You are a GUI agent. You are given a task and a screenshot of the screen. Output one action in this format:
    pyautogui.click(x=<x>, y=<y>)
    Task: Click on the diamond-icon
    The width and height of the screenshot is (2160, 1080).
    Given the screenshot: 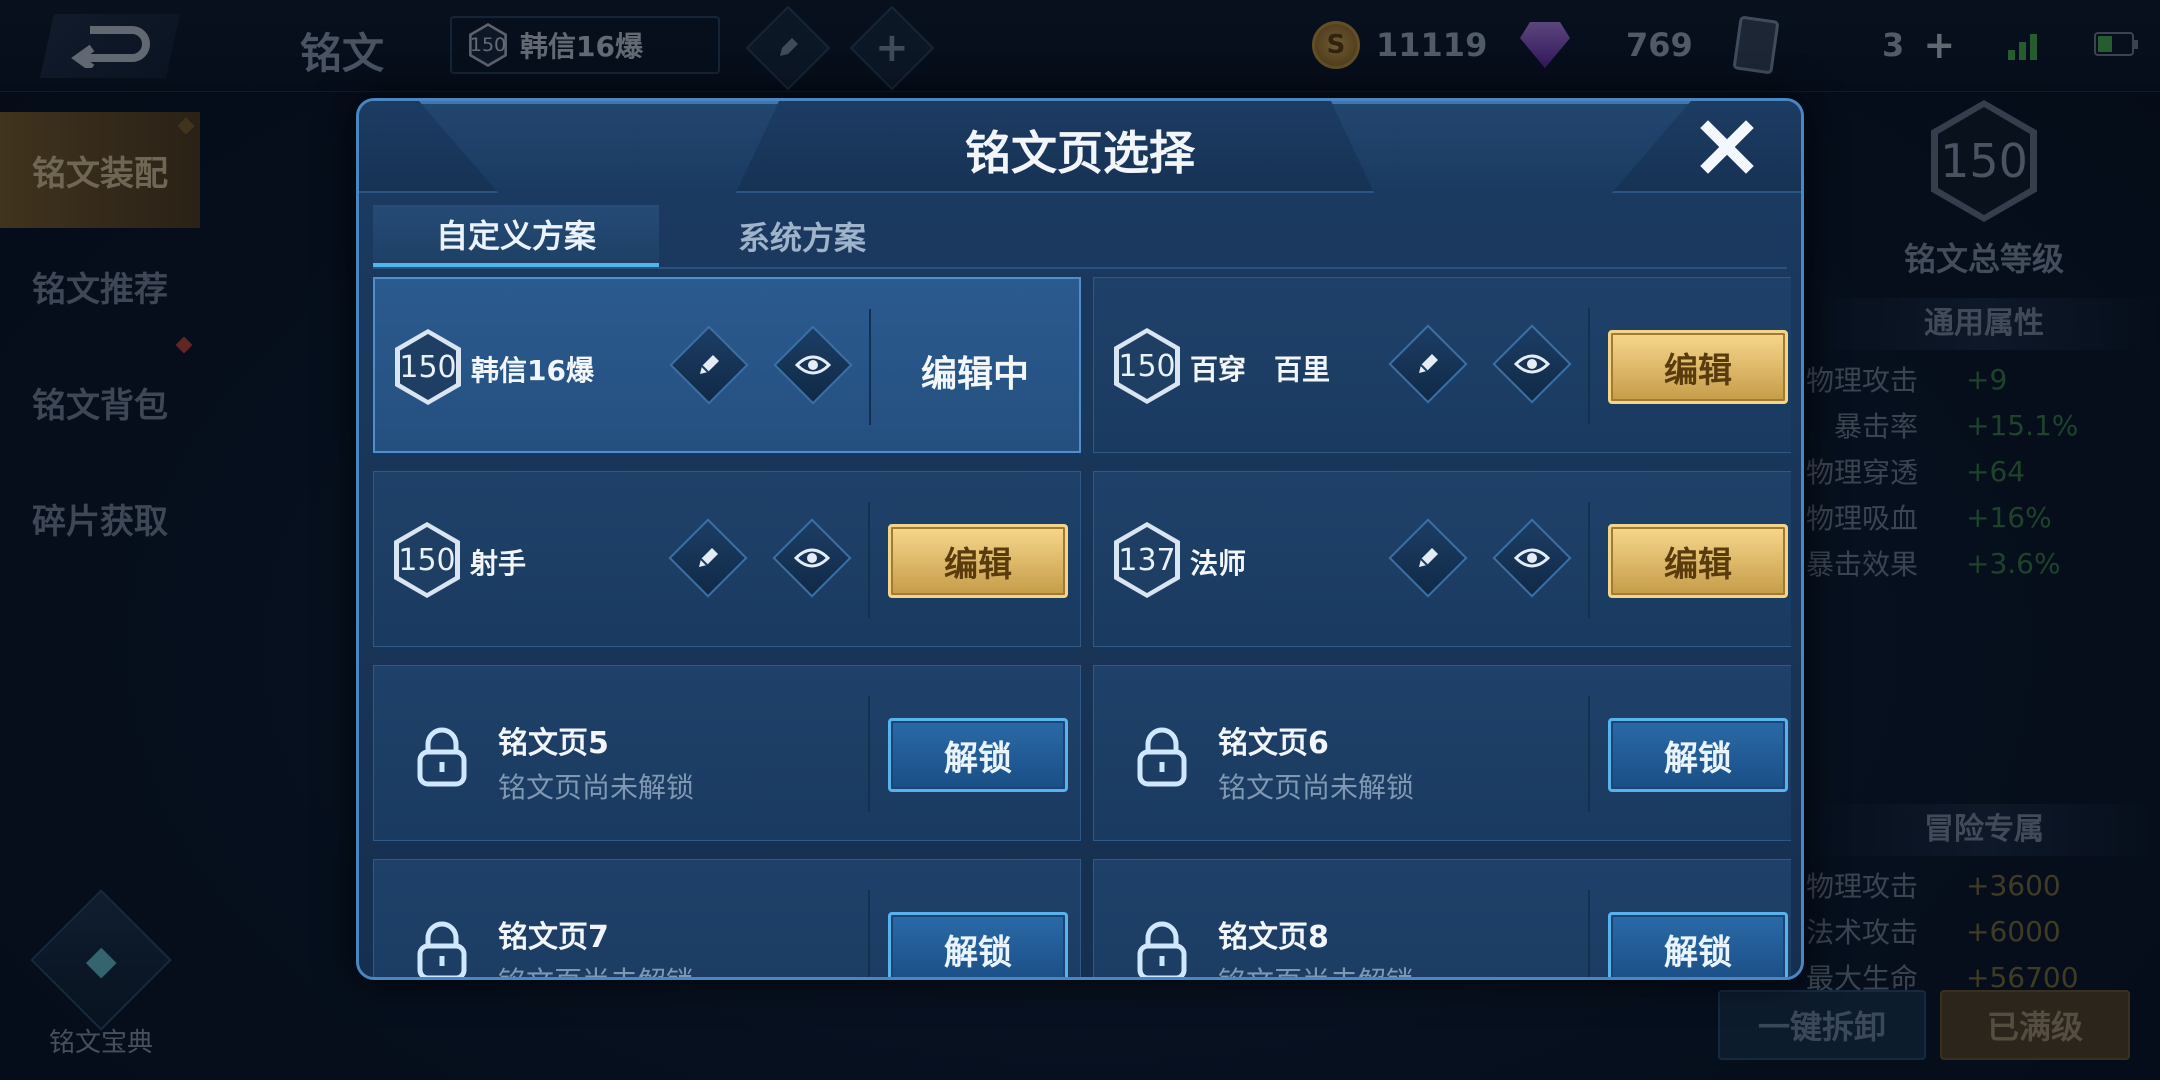 What is the action you would take?
    pyautogui.click(x=1545, y=45)
    